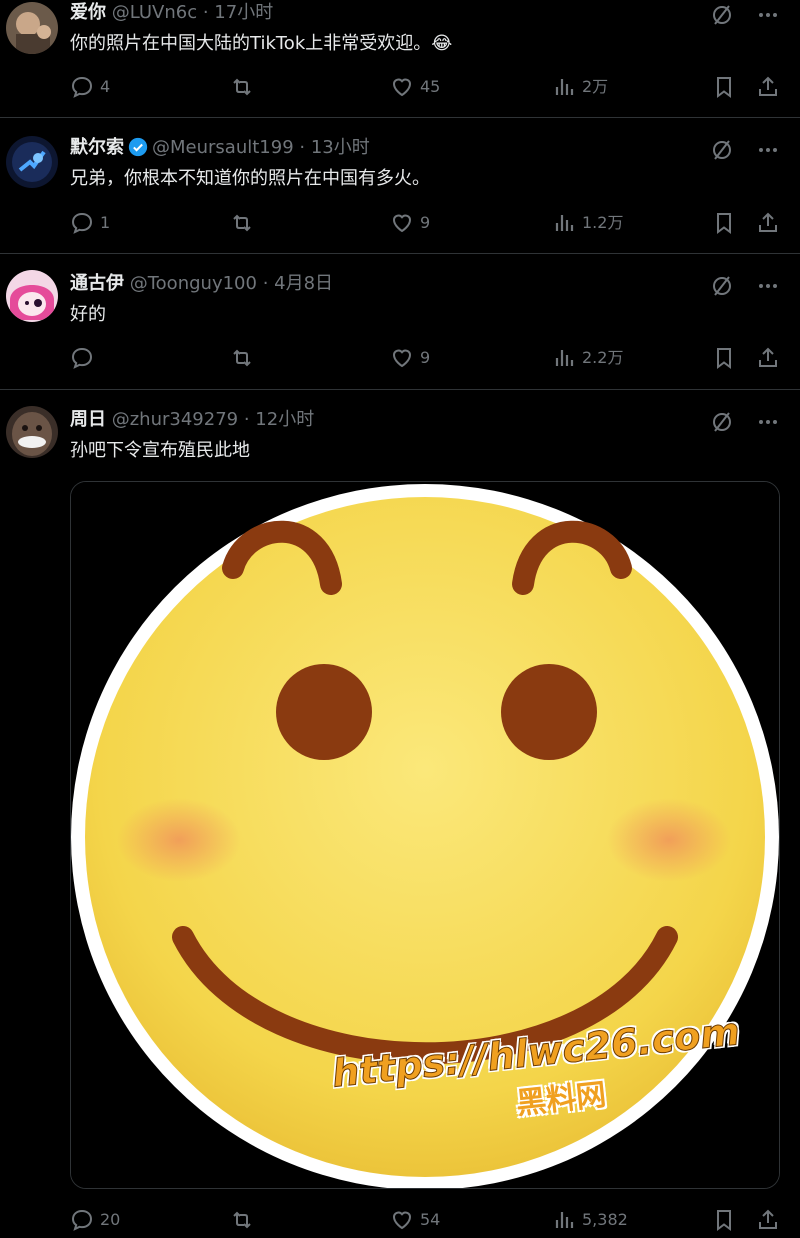 Image resolution: width=800 pixels, height=1238 pixels. I want to click on views-button: 2万, so click(580, 87).